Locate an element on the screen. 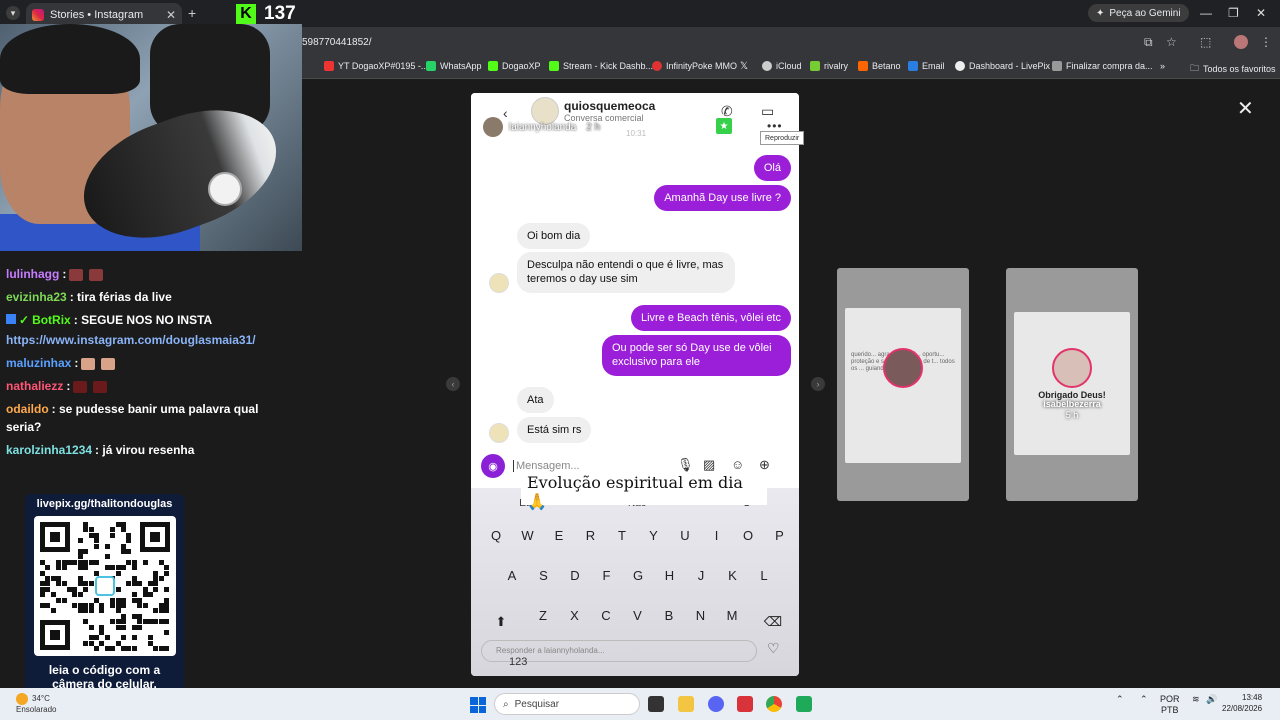 The width and height of the screenshot is (1280, 720). taskbar-search: ⌕ Pesquisar is located at coordinates (567, 704).